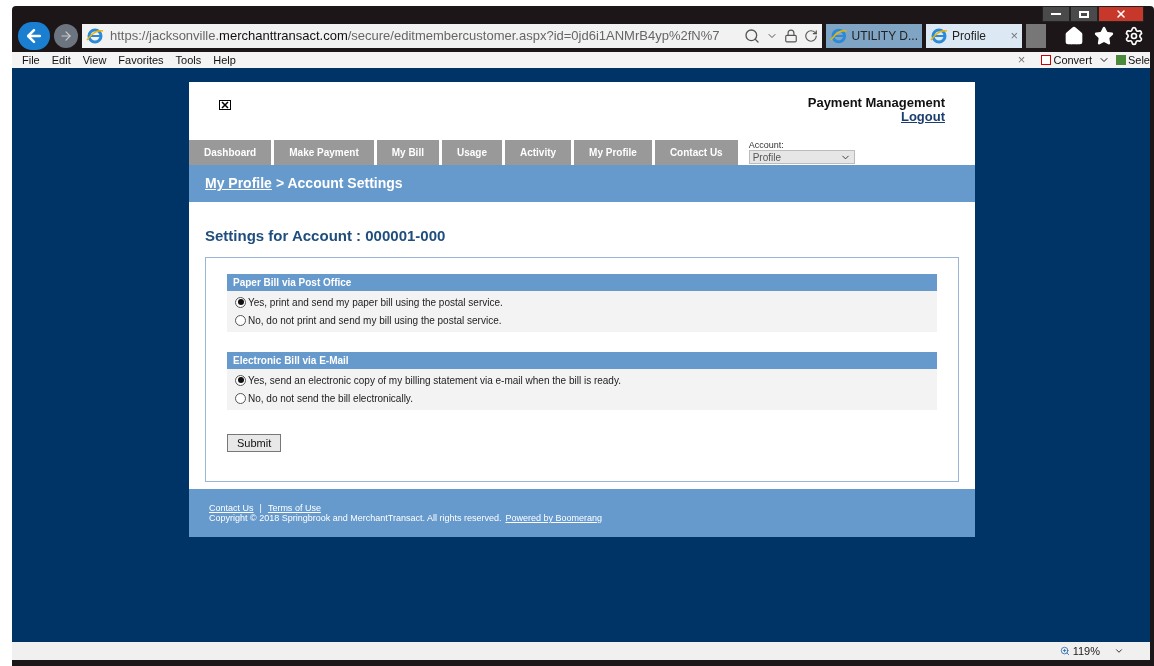  Describe the element at coordinates (434, 380) in the screenshot. I see `option-label: Yes, send an electronic copy of my billing statement via e-mail when the bill is ready.` at that location.